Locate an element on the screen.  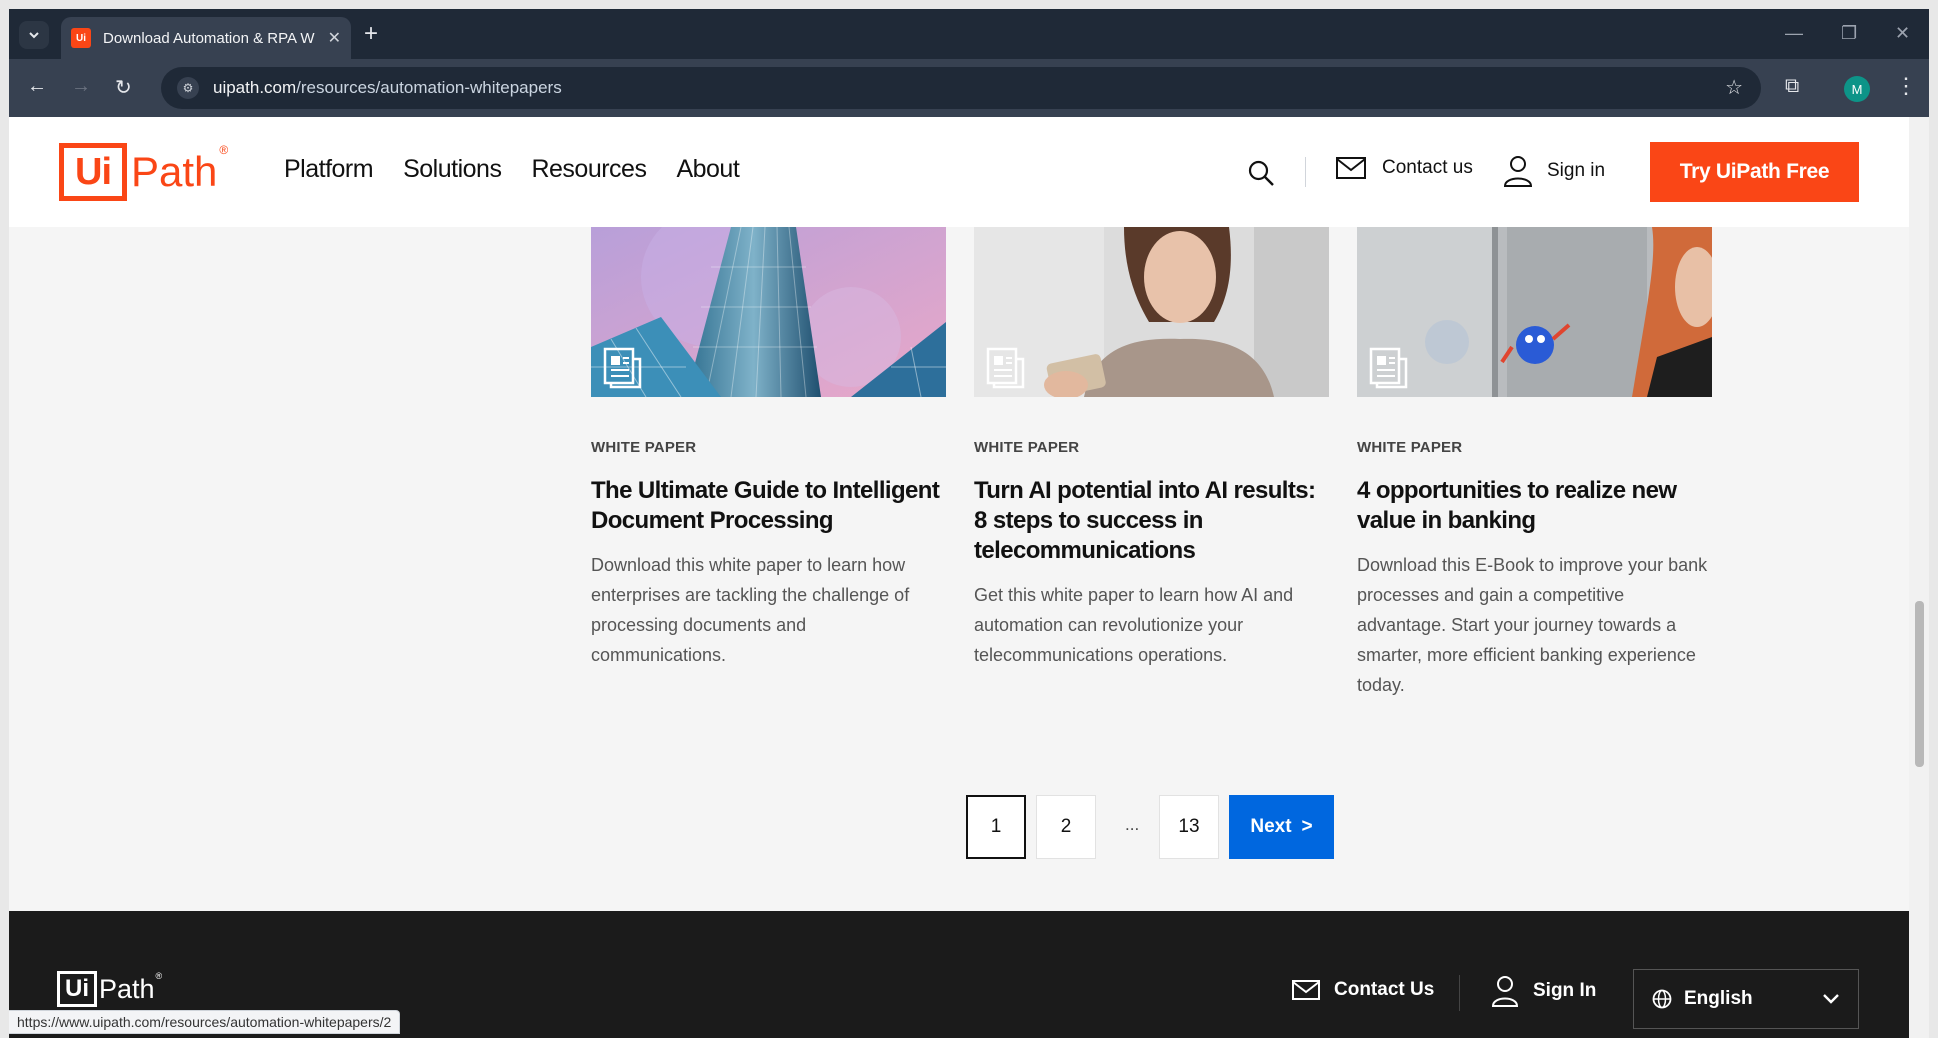
card-image-skyscraper is located at coordinates (768, 312).